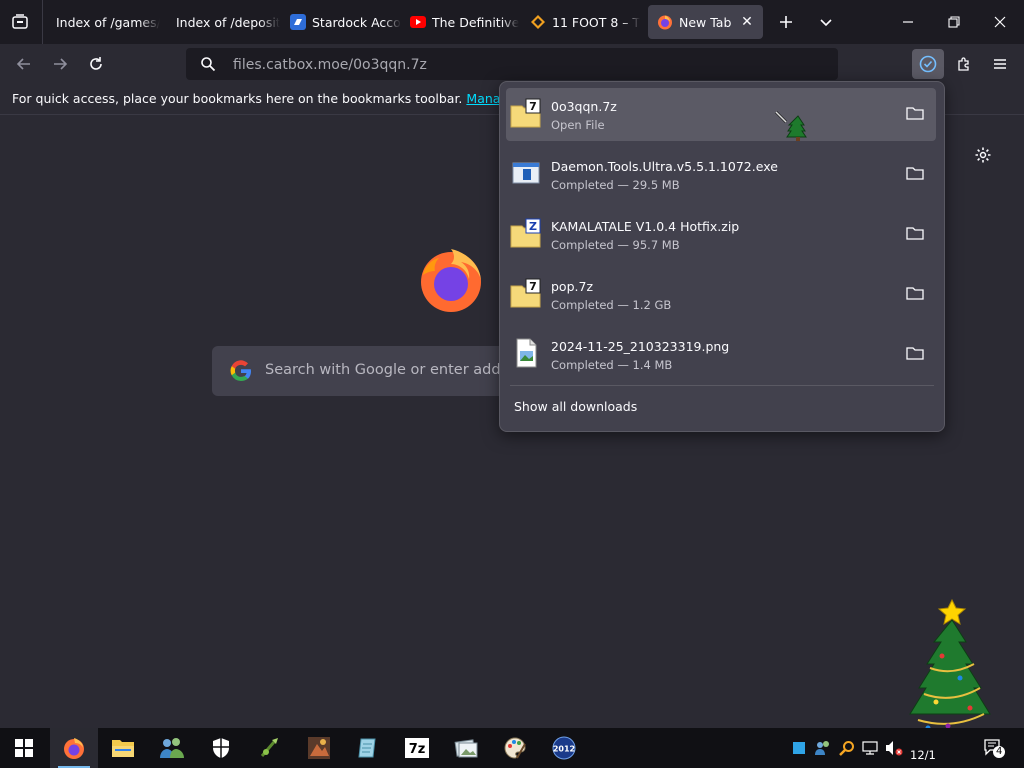 The height and width of the screenshot is (768, 1024). I want to click on tab-new-tab: New Tab ✕, so click(705, 22).